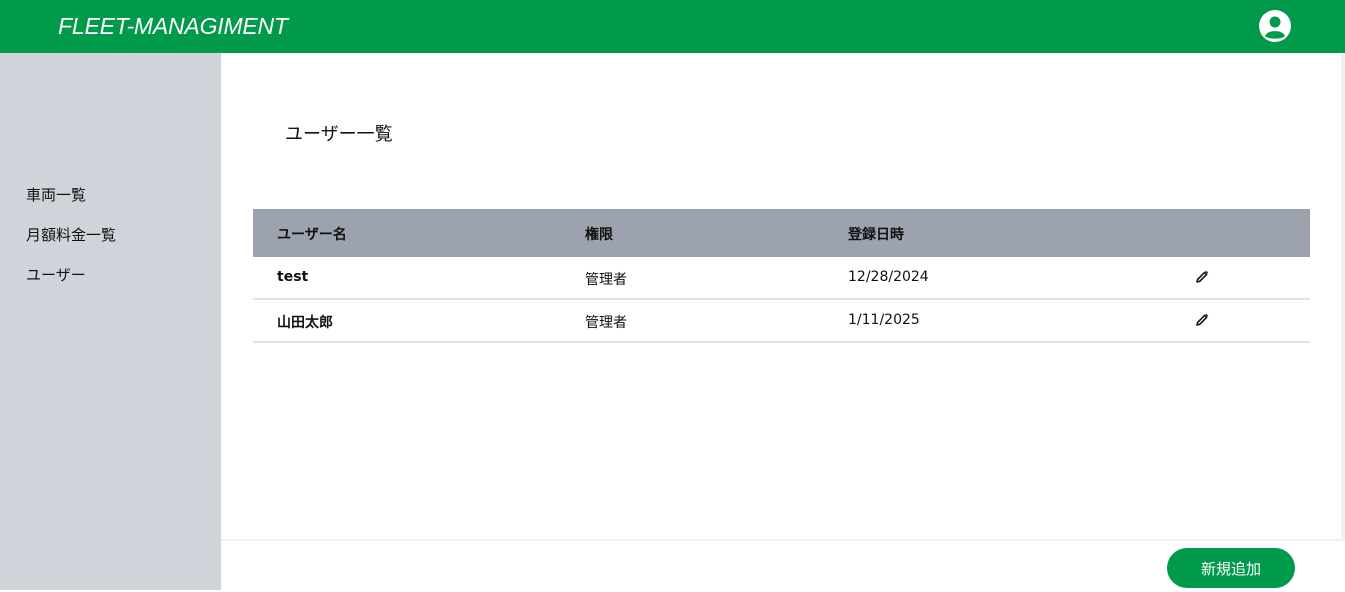 The image size is (1345, 592). I want to click on page-title: ユーザー一覧, so click(339, 134).